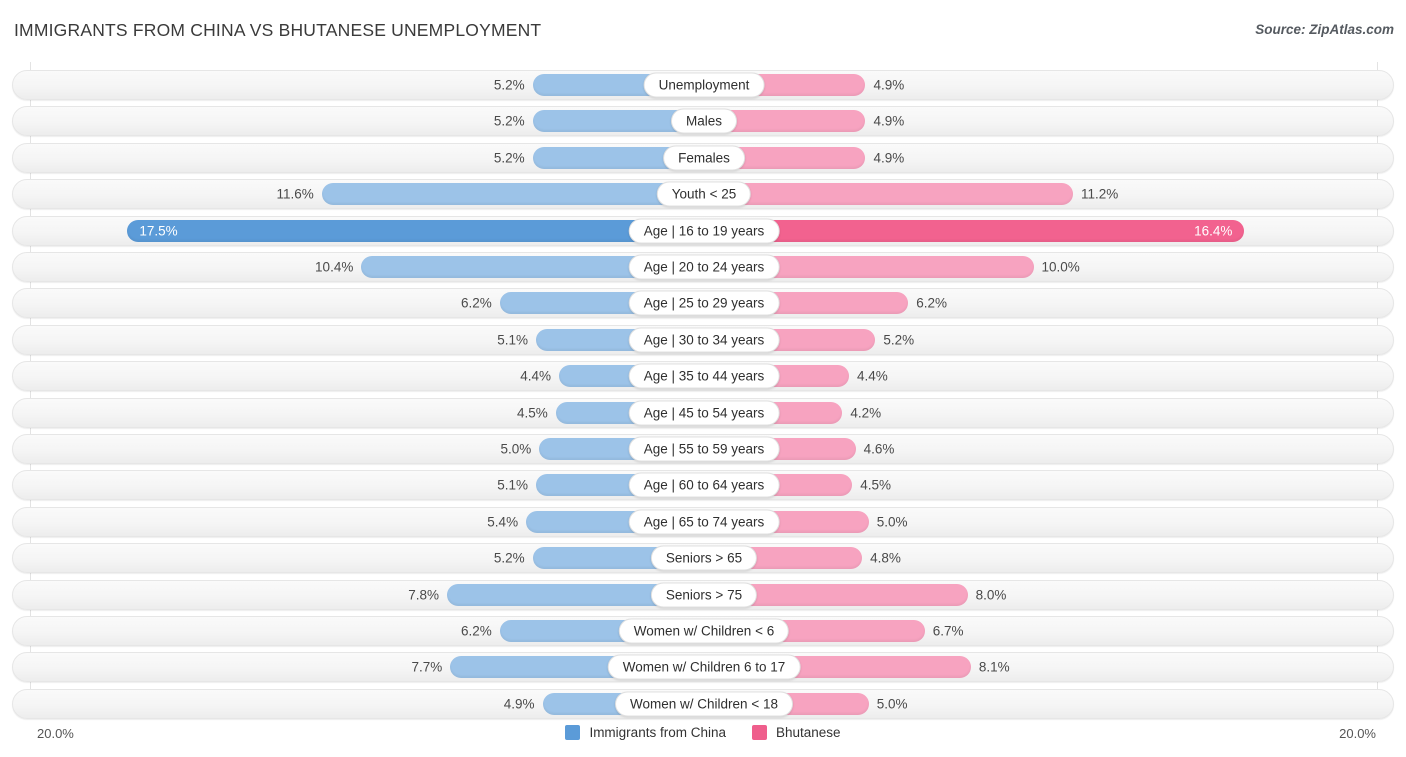 The width and height of the screenshot is (1406, 757). I want to click on chart-row: 5.4% 5.0% Age | 65 to 74 years, so click(703, 521).